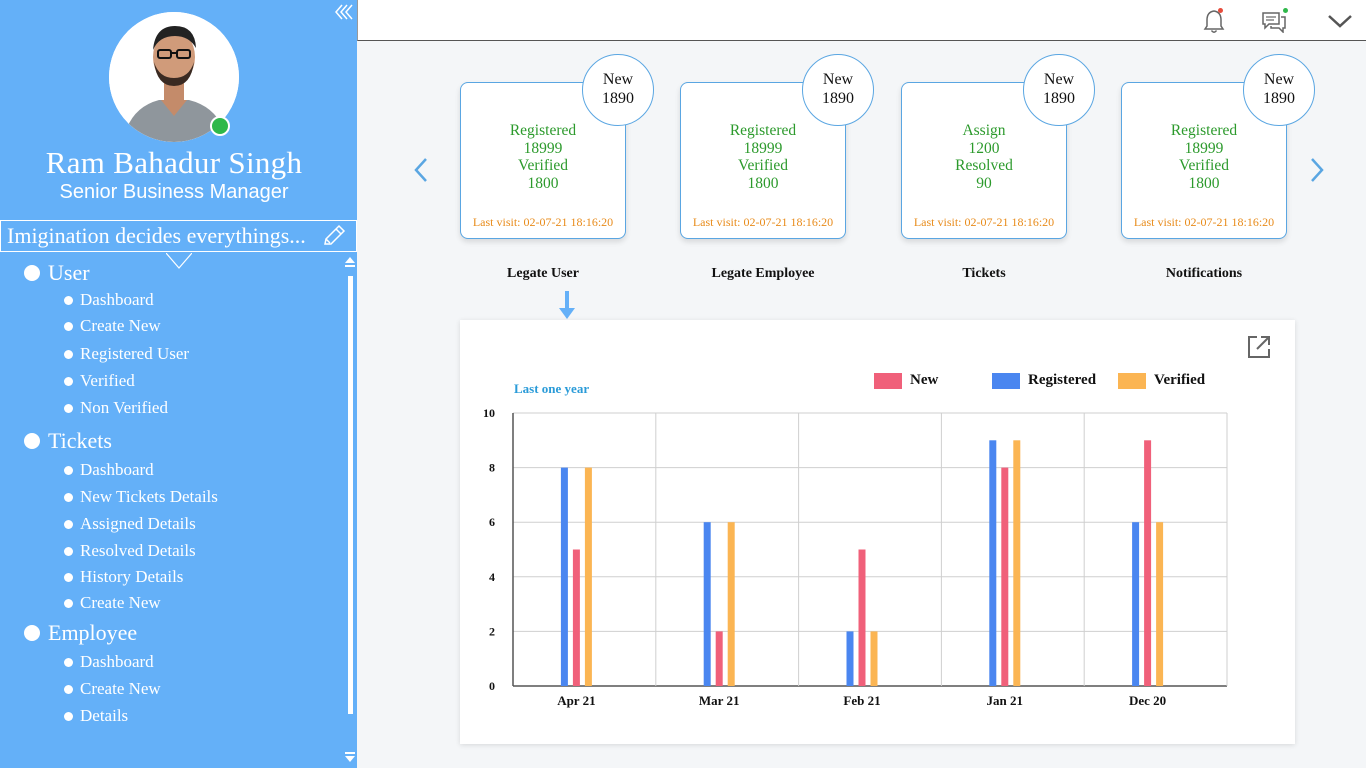  I want to click on legend-registered: Registered, so click(1044, 380).